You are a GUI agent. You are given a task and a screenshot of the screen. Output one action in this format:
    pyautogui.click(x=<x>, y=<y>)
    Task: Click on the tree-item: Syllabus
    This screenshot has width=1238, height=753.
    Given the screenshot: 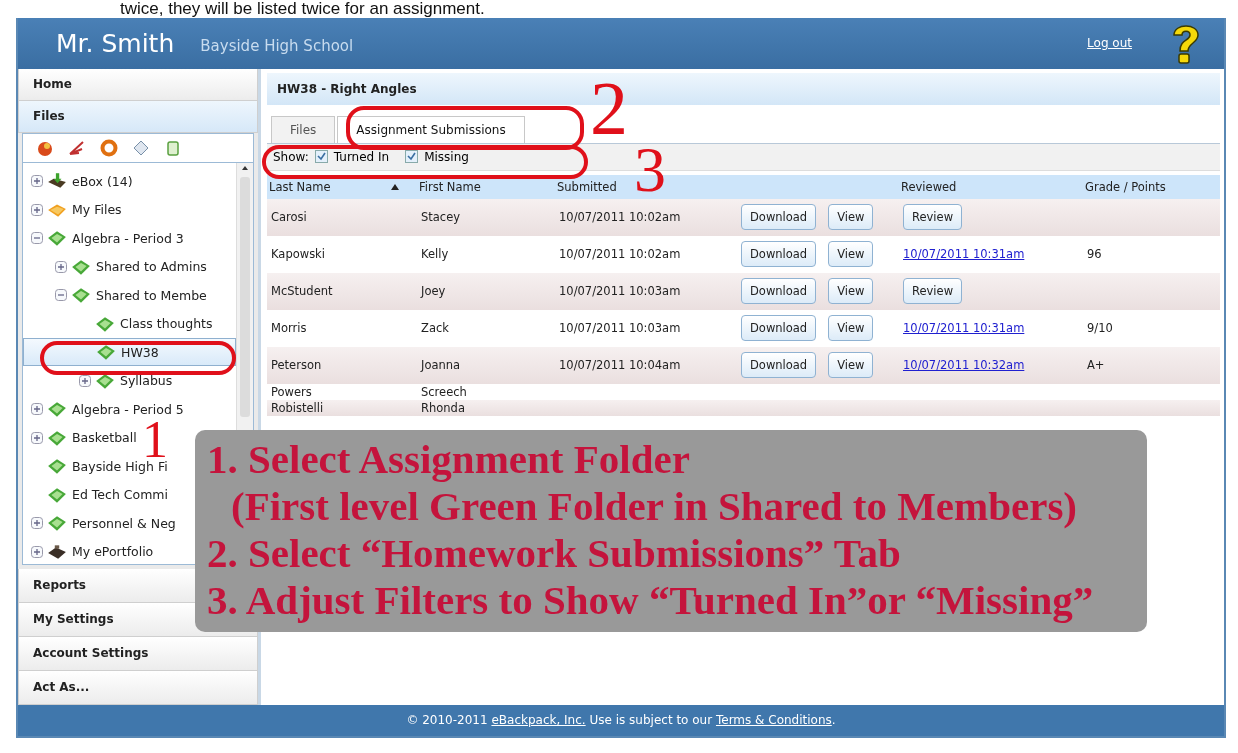 What is the action you would take?
    pyautogui.click(x=99, y=380)
    